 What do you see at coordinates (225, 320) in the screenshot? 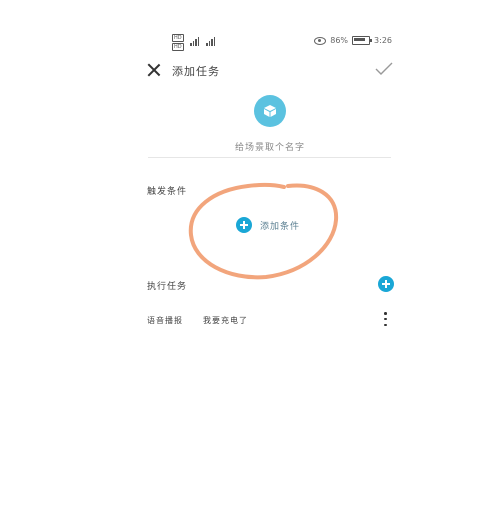
I see `task-content: 我要充电了` at bounding box center [225, 320].